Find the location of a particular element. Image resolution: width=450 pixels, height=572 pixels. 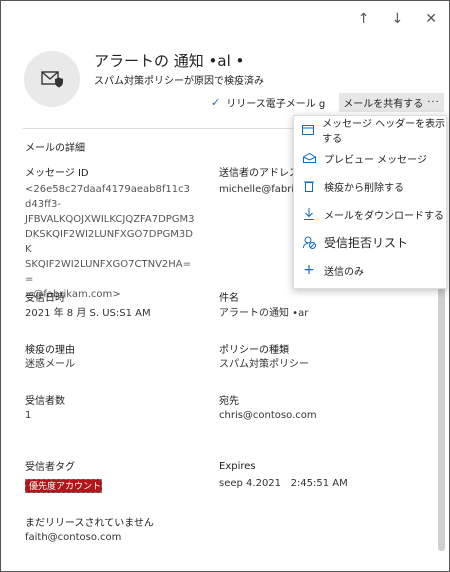

menu-item-download: メールをダウンロードする is located at coordinates (370, 214).